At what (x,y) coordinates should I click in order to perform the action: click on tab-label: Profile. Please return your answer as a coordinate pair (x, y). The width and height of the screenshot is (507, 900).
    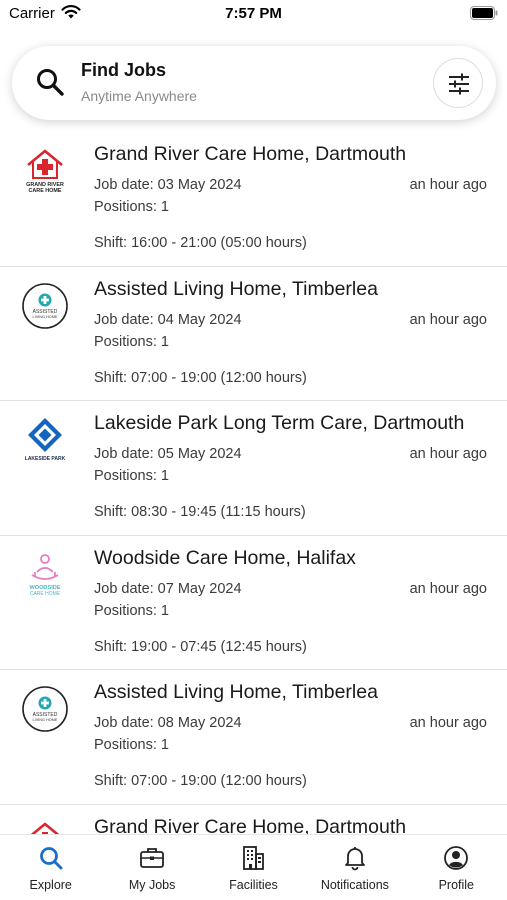
    Looking at the image, I should click on (456, 885).